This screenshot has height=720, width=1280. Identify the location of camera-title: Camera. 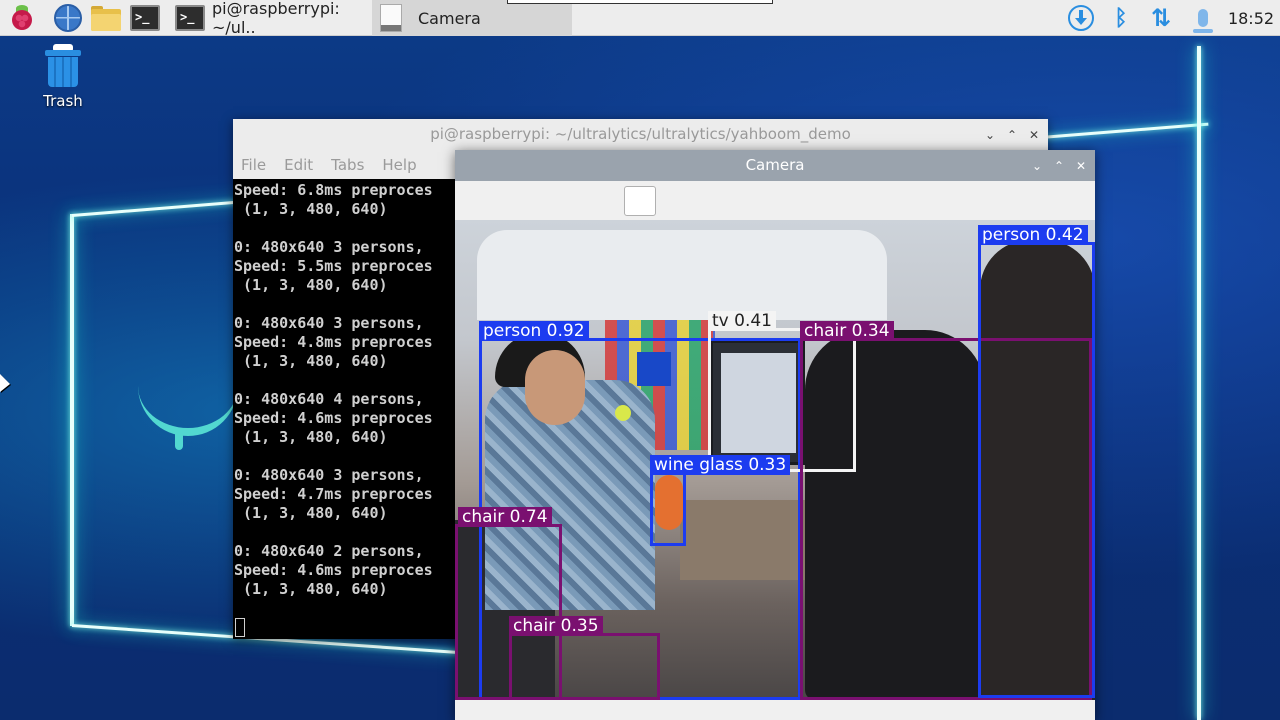
(775, 165).